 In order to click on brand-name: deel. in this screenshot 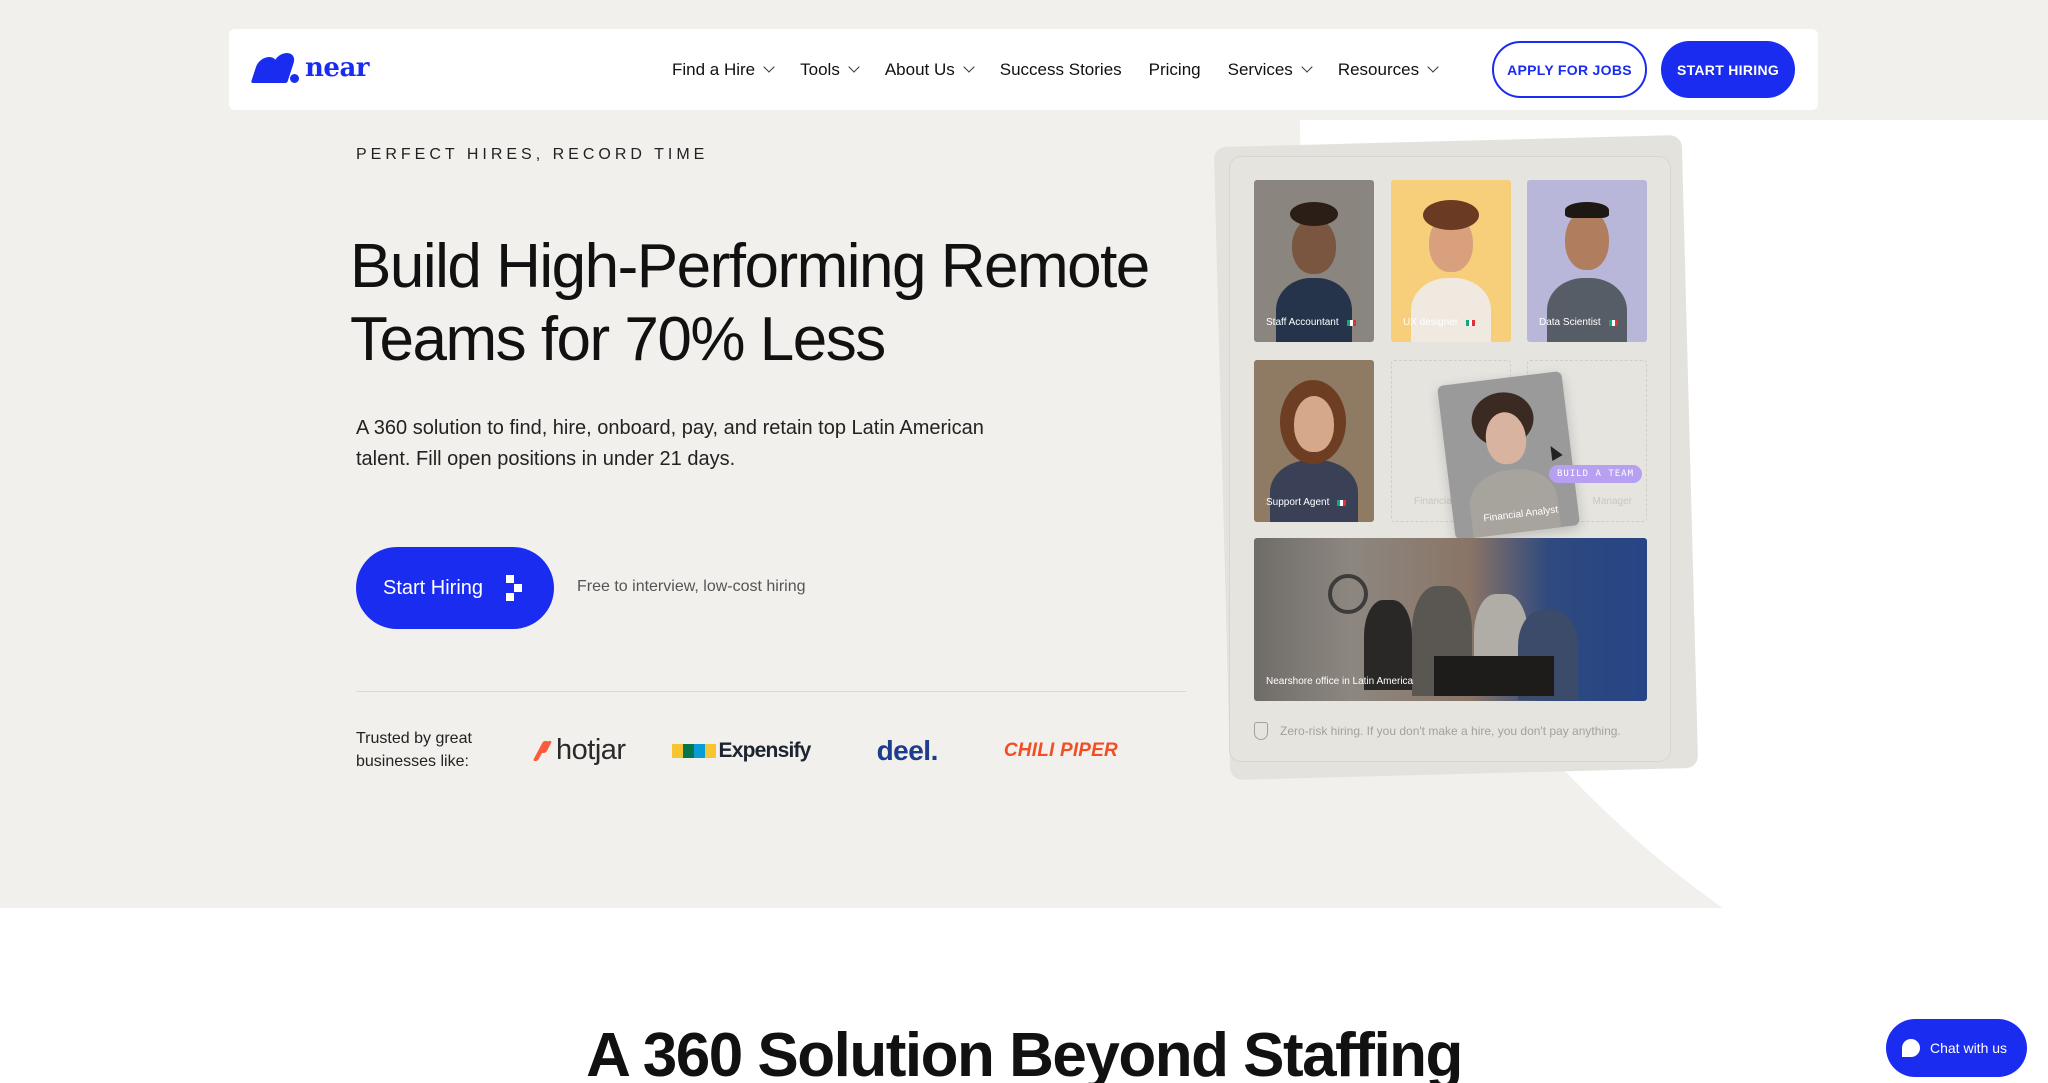, I will do `click(907, 750)`.